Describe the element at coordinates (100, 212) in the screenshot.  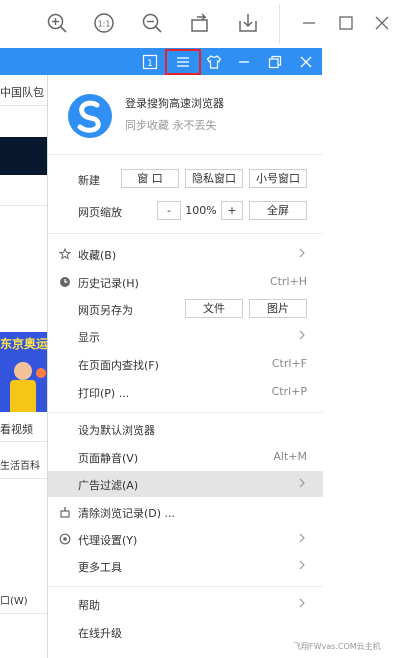
I see `zoom-label: 网页缩放` at that location.